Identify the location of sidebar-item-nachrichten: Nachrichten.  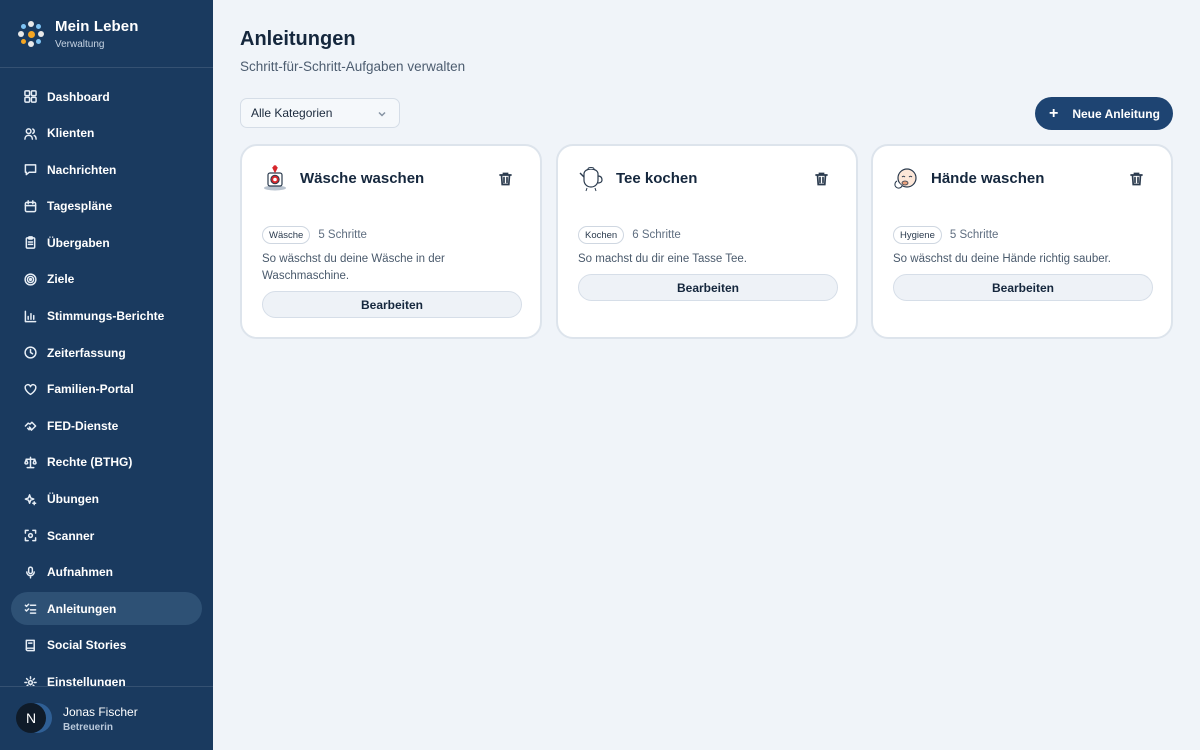
(106, 169).